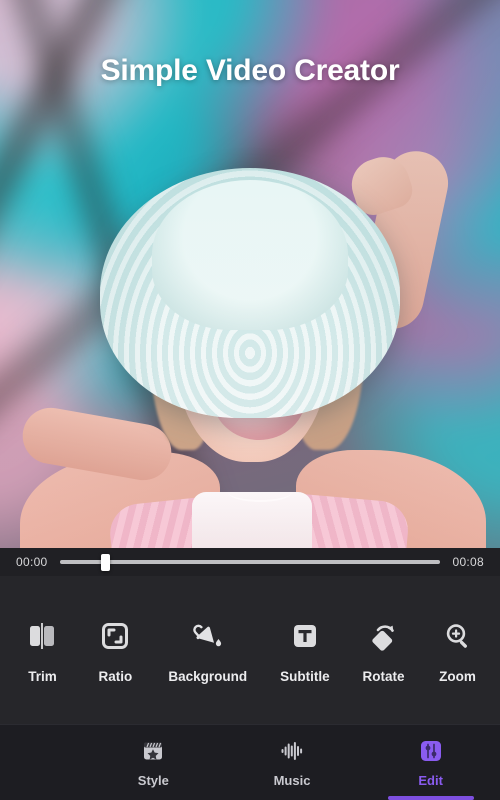  I want to click on seek-slider, so click(250, 562).